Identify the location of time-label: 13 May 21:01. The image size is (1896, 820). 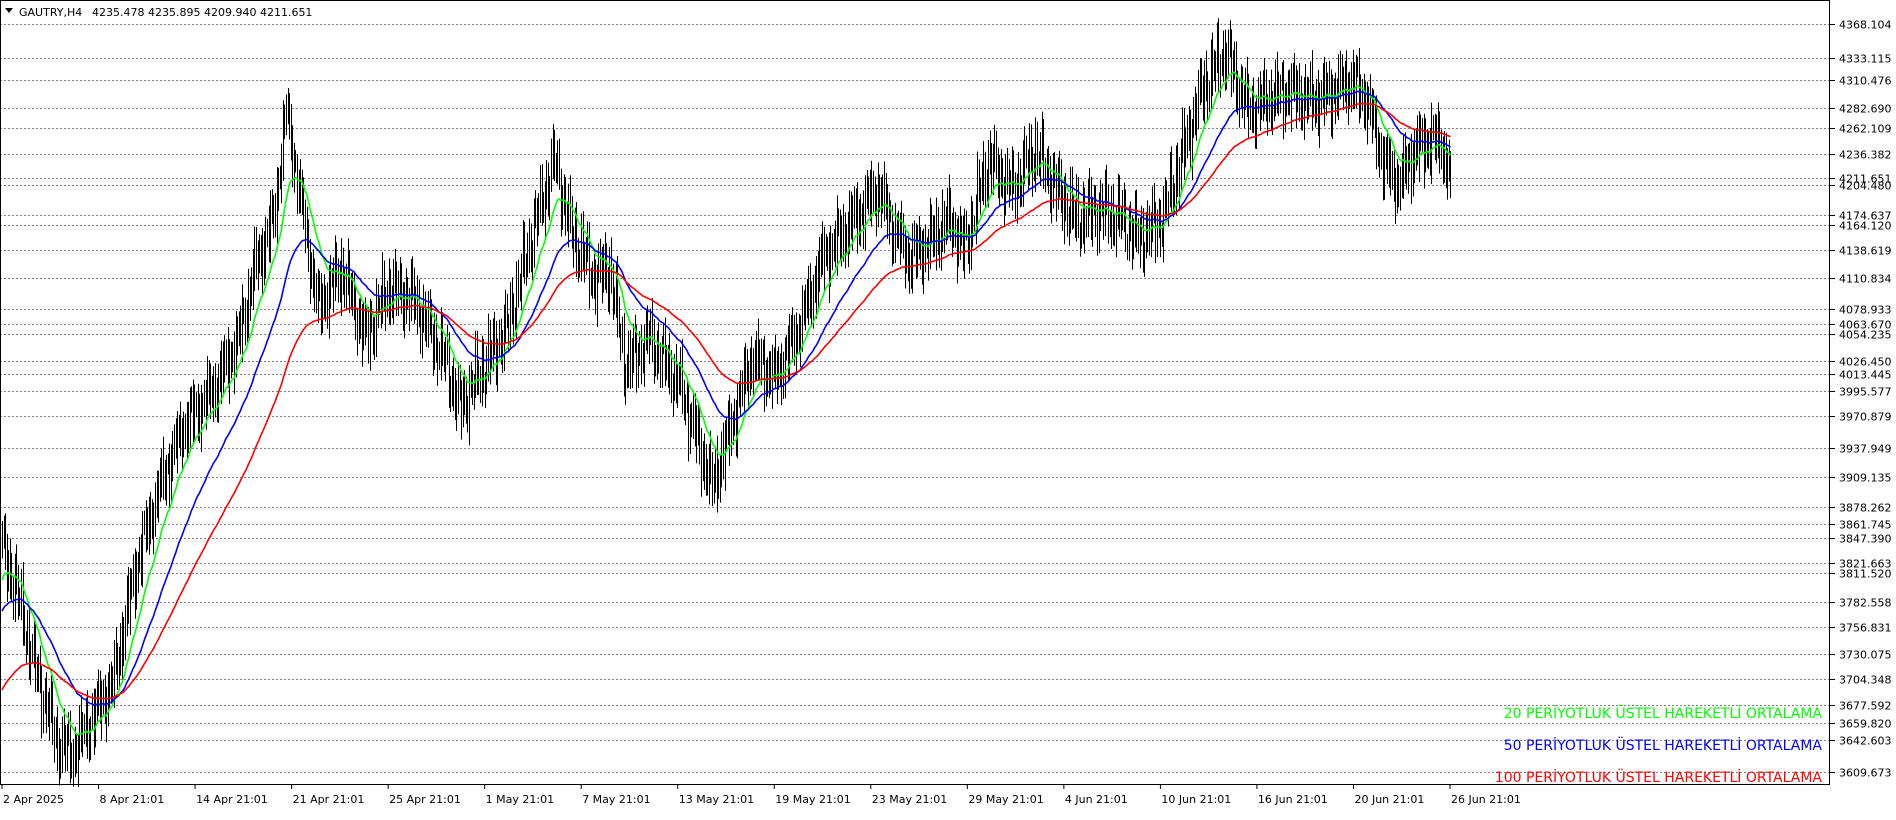
(716, 799).